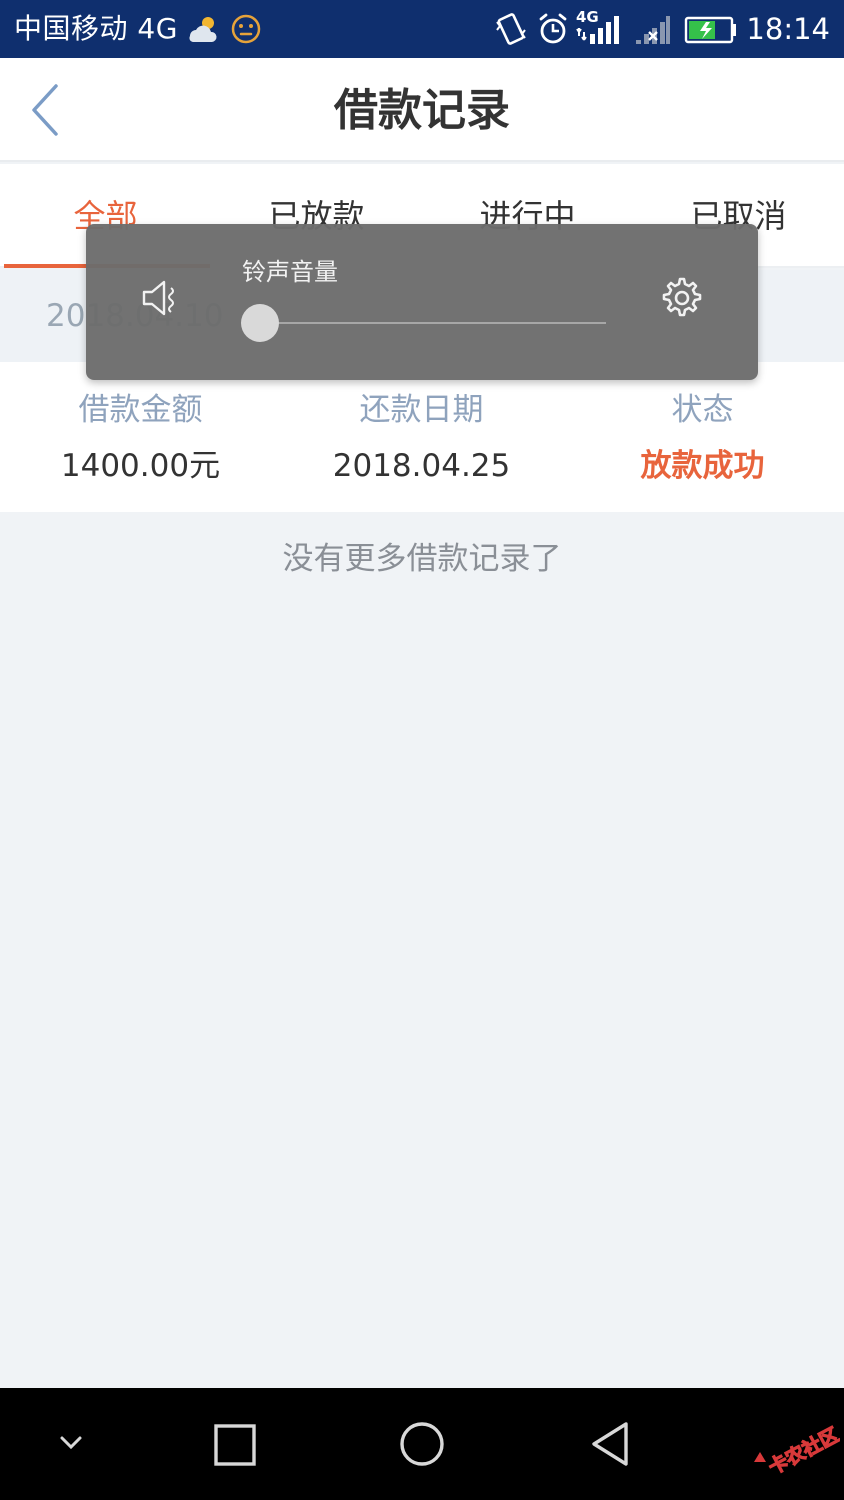 The height and width of the screenshot is (1500, 844). What do you see at coordinates (422, 302) in the screenshot?
I see `volume-panel: 铃声音量` at bounding box center [422, 302].